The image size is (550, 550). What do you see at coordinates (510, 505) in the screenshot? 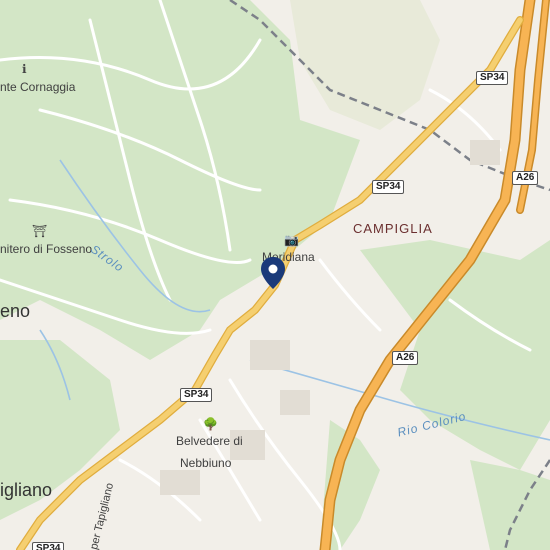
I see `forest-area-southeast` at bounding box center [510, 505].